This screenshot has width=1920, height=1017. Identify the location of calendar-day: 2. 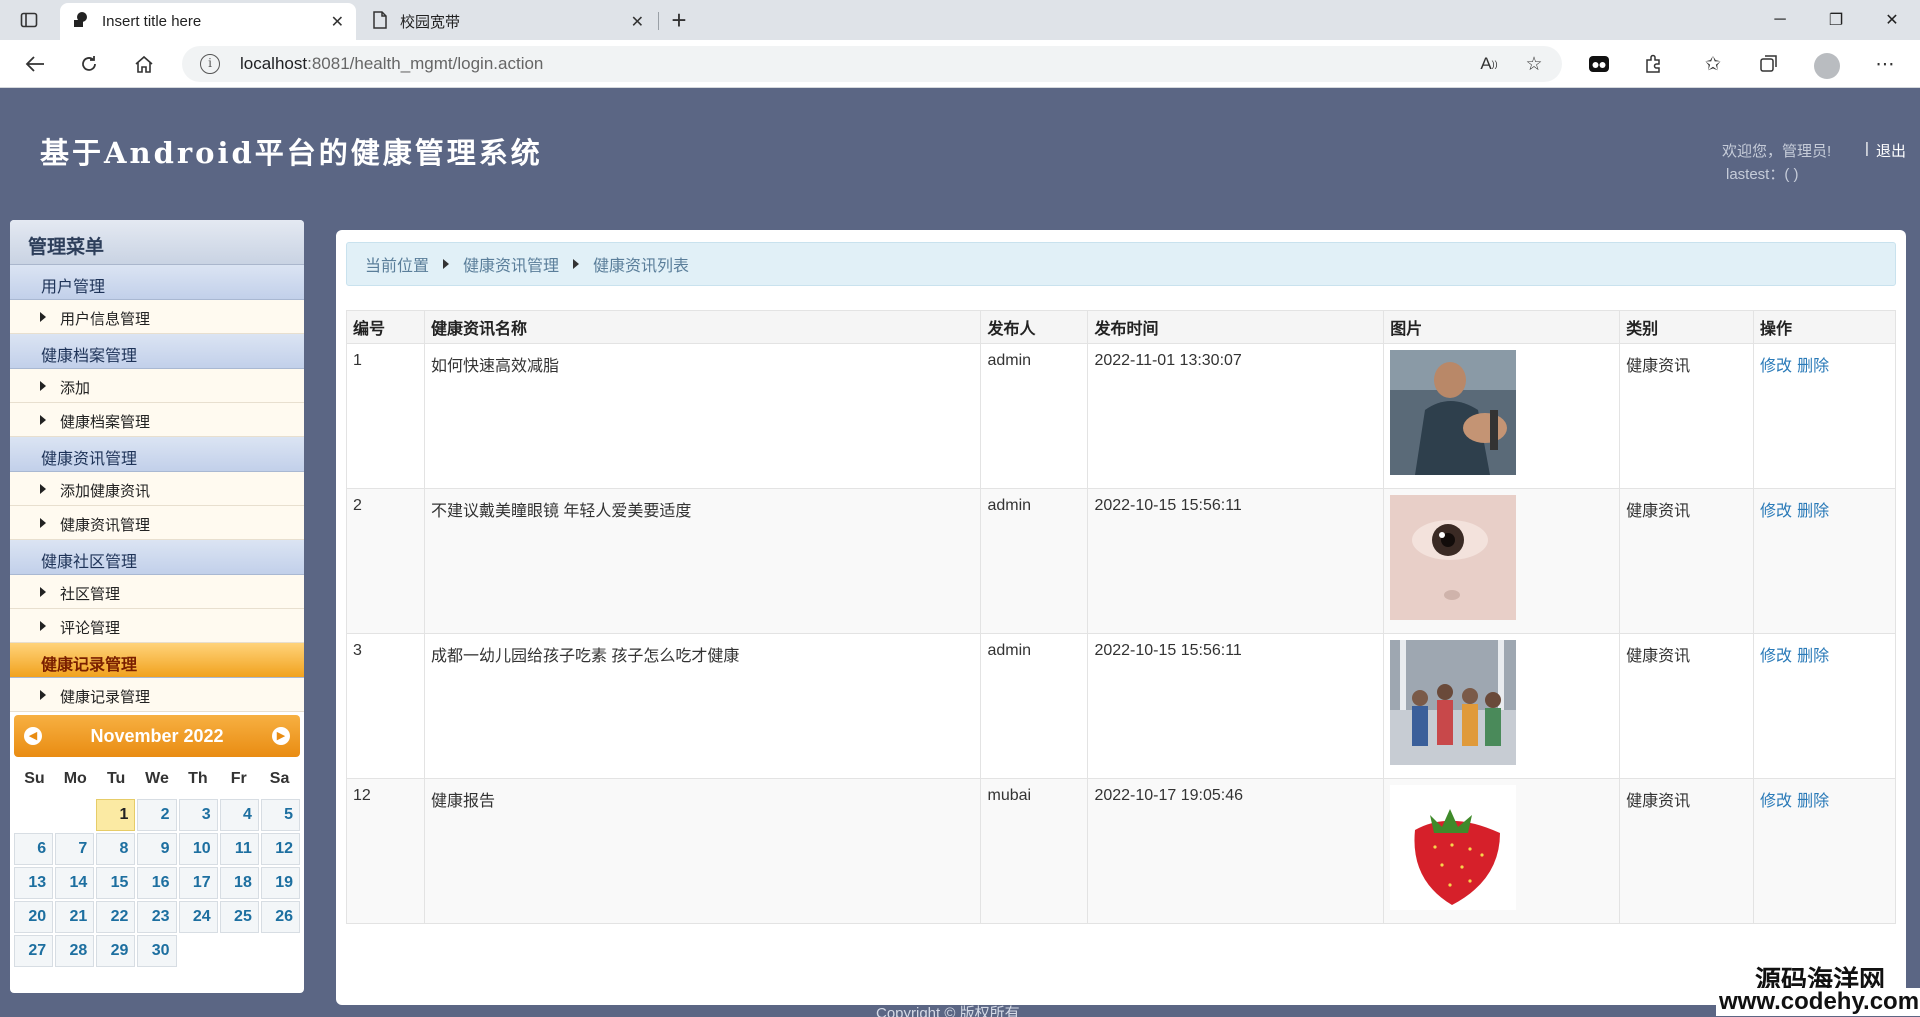
(157, 815).